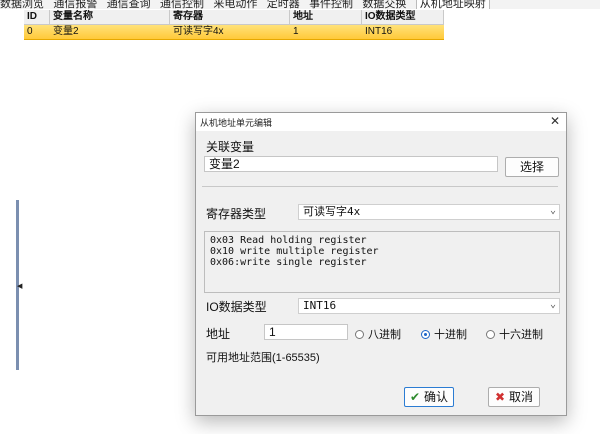 This screenshot has height=434, width=600. What do you see at coordinates (30, 31) in the screenshot?
I see `cell-id: 0` at bounding box center [30, 31].